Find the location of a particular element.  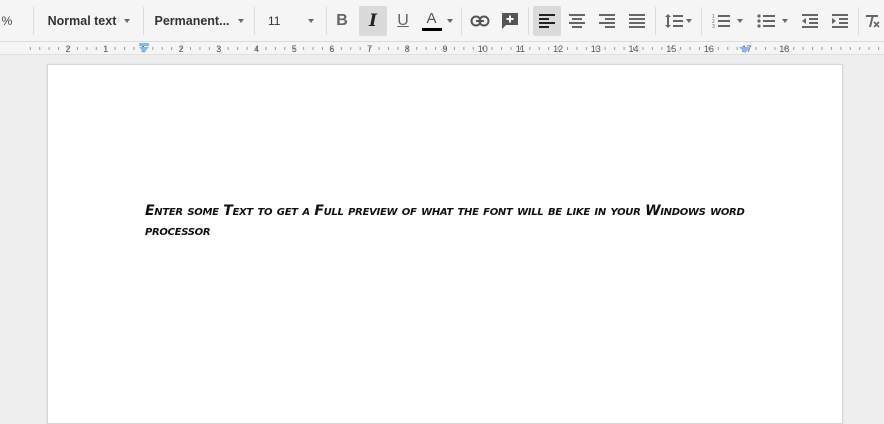

ruler-label: 7 is located at coordinates (369, 49).